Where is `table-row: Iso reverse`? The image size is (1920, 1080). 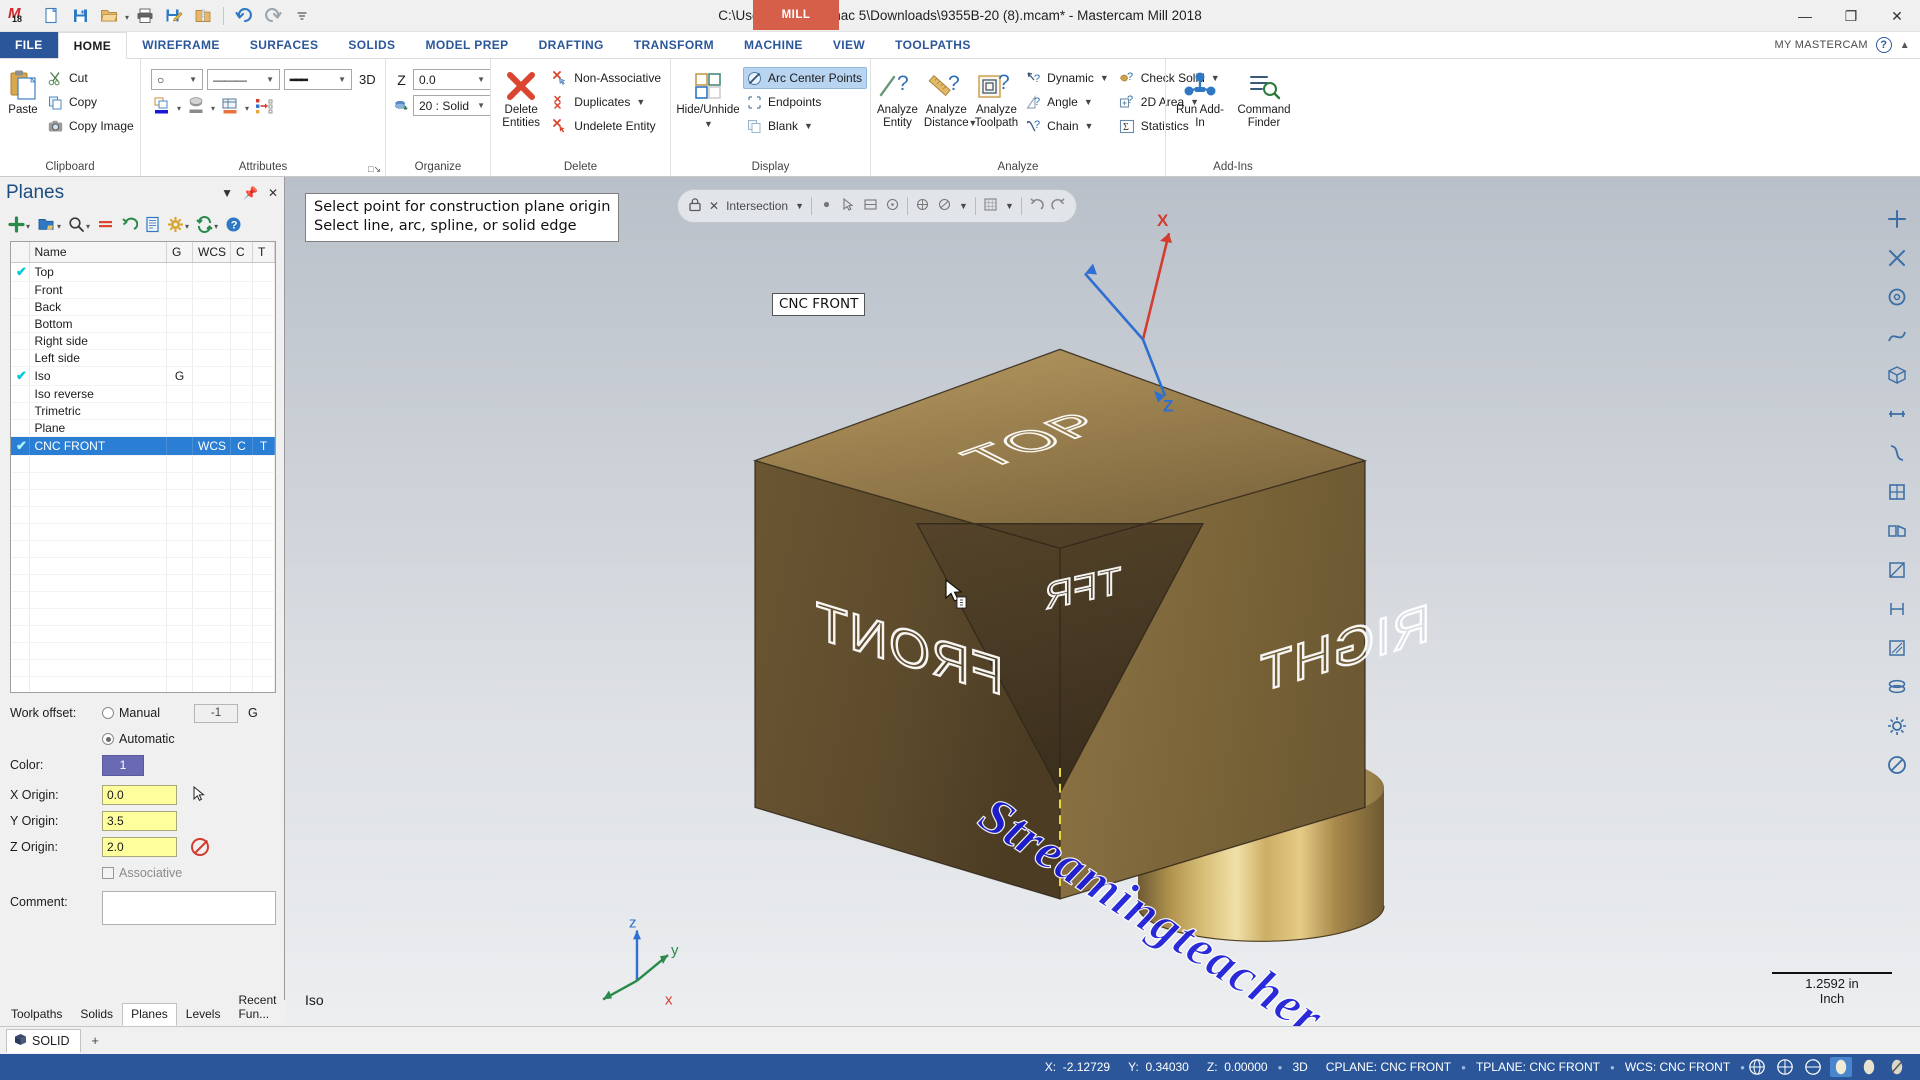
table-row: Iso reverse is located at coordinates (143, 394).